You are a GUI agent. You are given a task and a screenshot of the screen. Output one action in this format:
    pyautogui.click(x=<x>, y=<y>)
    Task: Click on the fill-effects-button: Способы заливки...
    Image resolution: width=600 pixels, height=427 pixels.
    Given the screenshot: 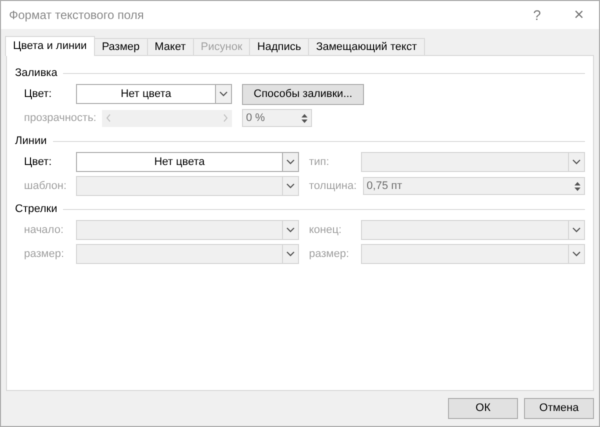 What is the action you would take?
    pyautogui.click(x=303, y=94)
    